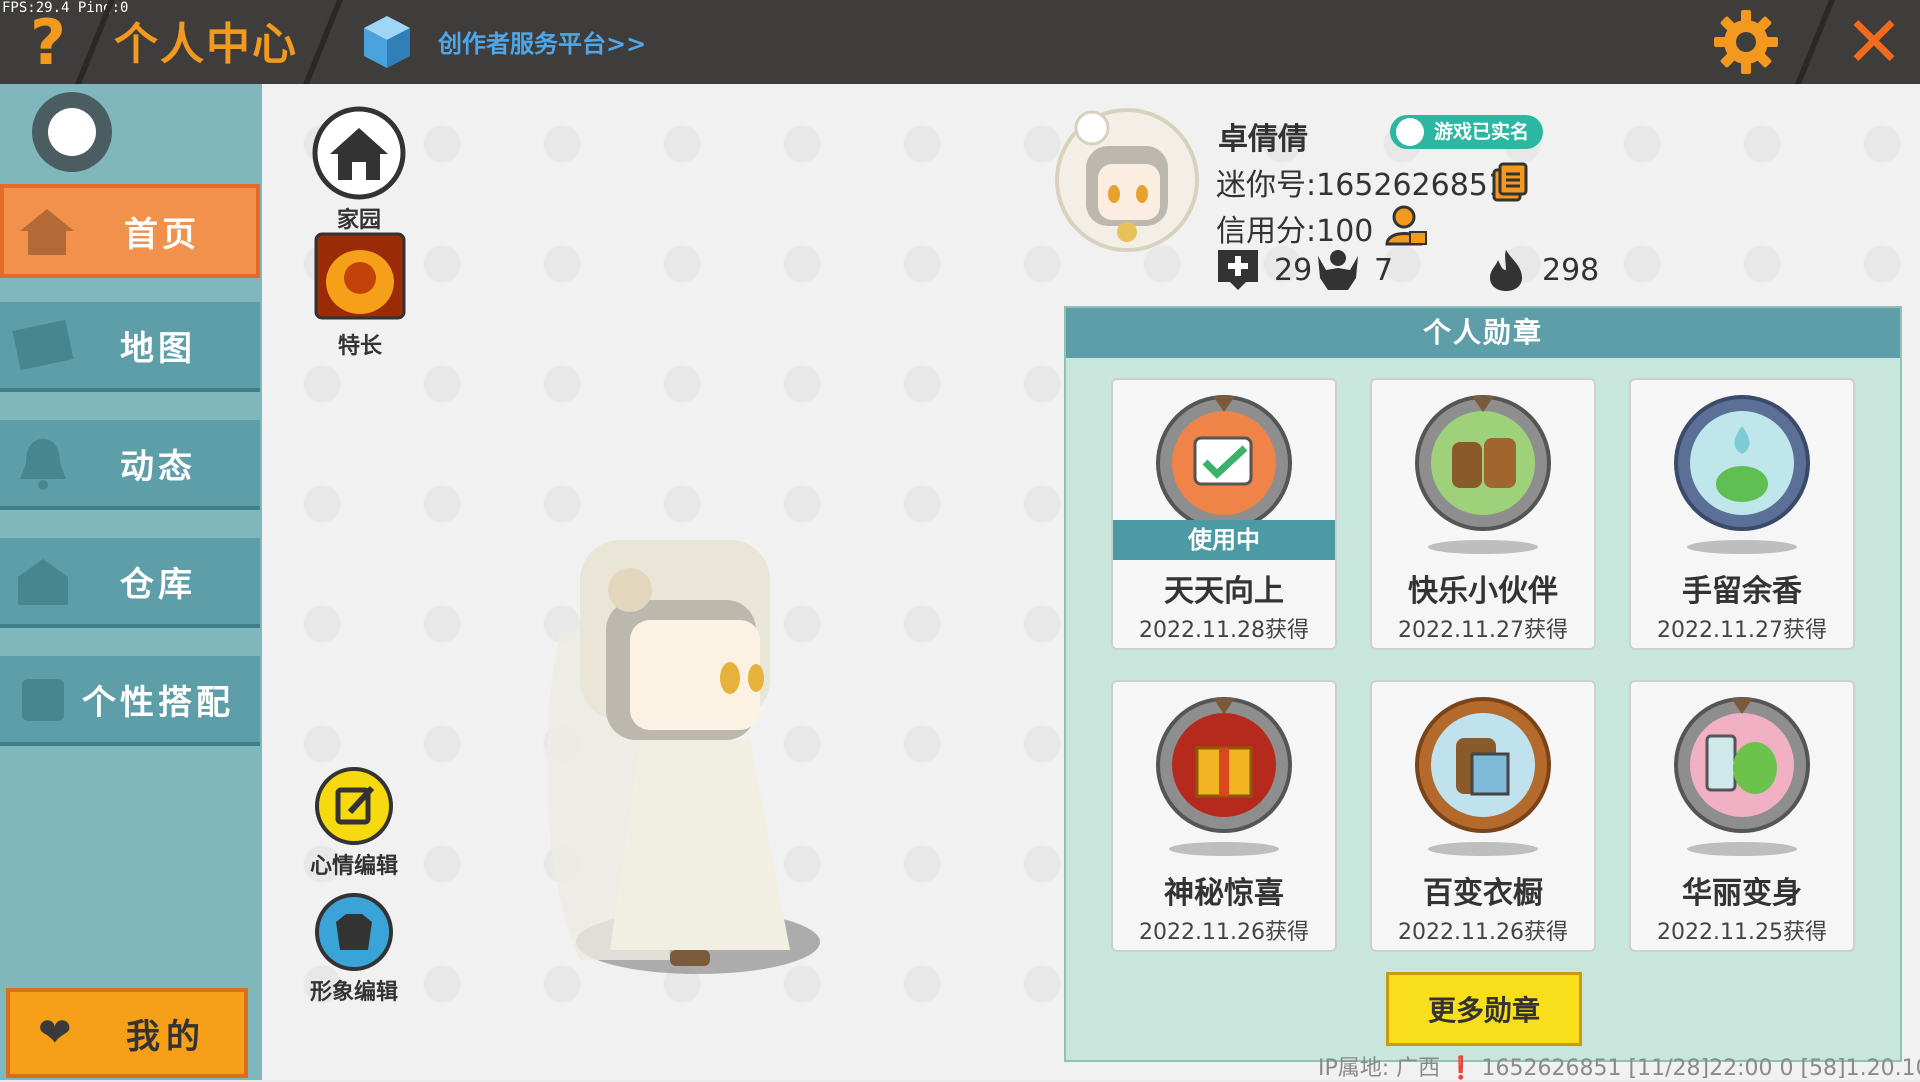  What do you see at coordinates (72, 132) in the screenshot?
I see `avatar-toggle` at bounding box center [72, 132].